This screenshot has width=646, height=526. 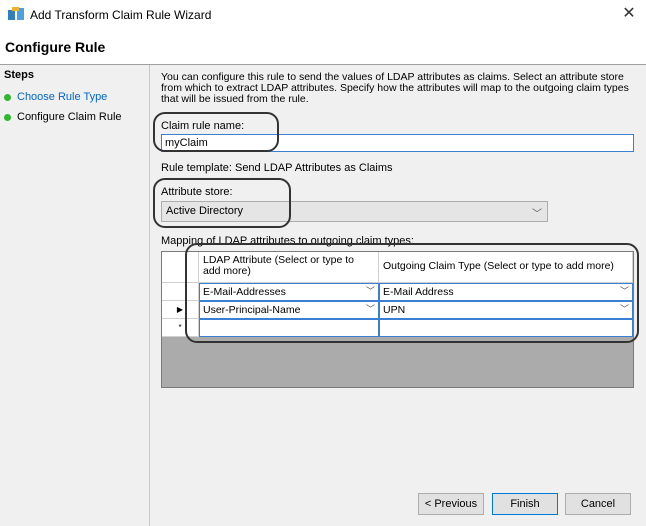 What do you see at coordinates (525, 504) in the screenshot?
I see `finish-button: Finish` at bounding box center [525, 504].